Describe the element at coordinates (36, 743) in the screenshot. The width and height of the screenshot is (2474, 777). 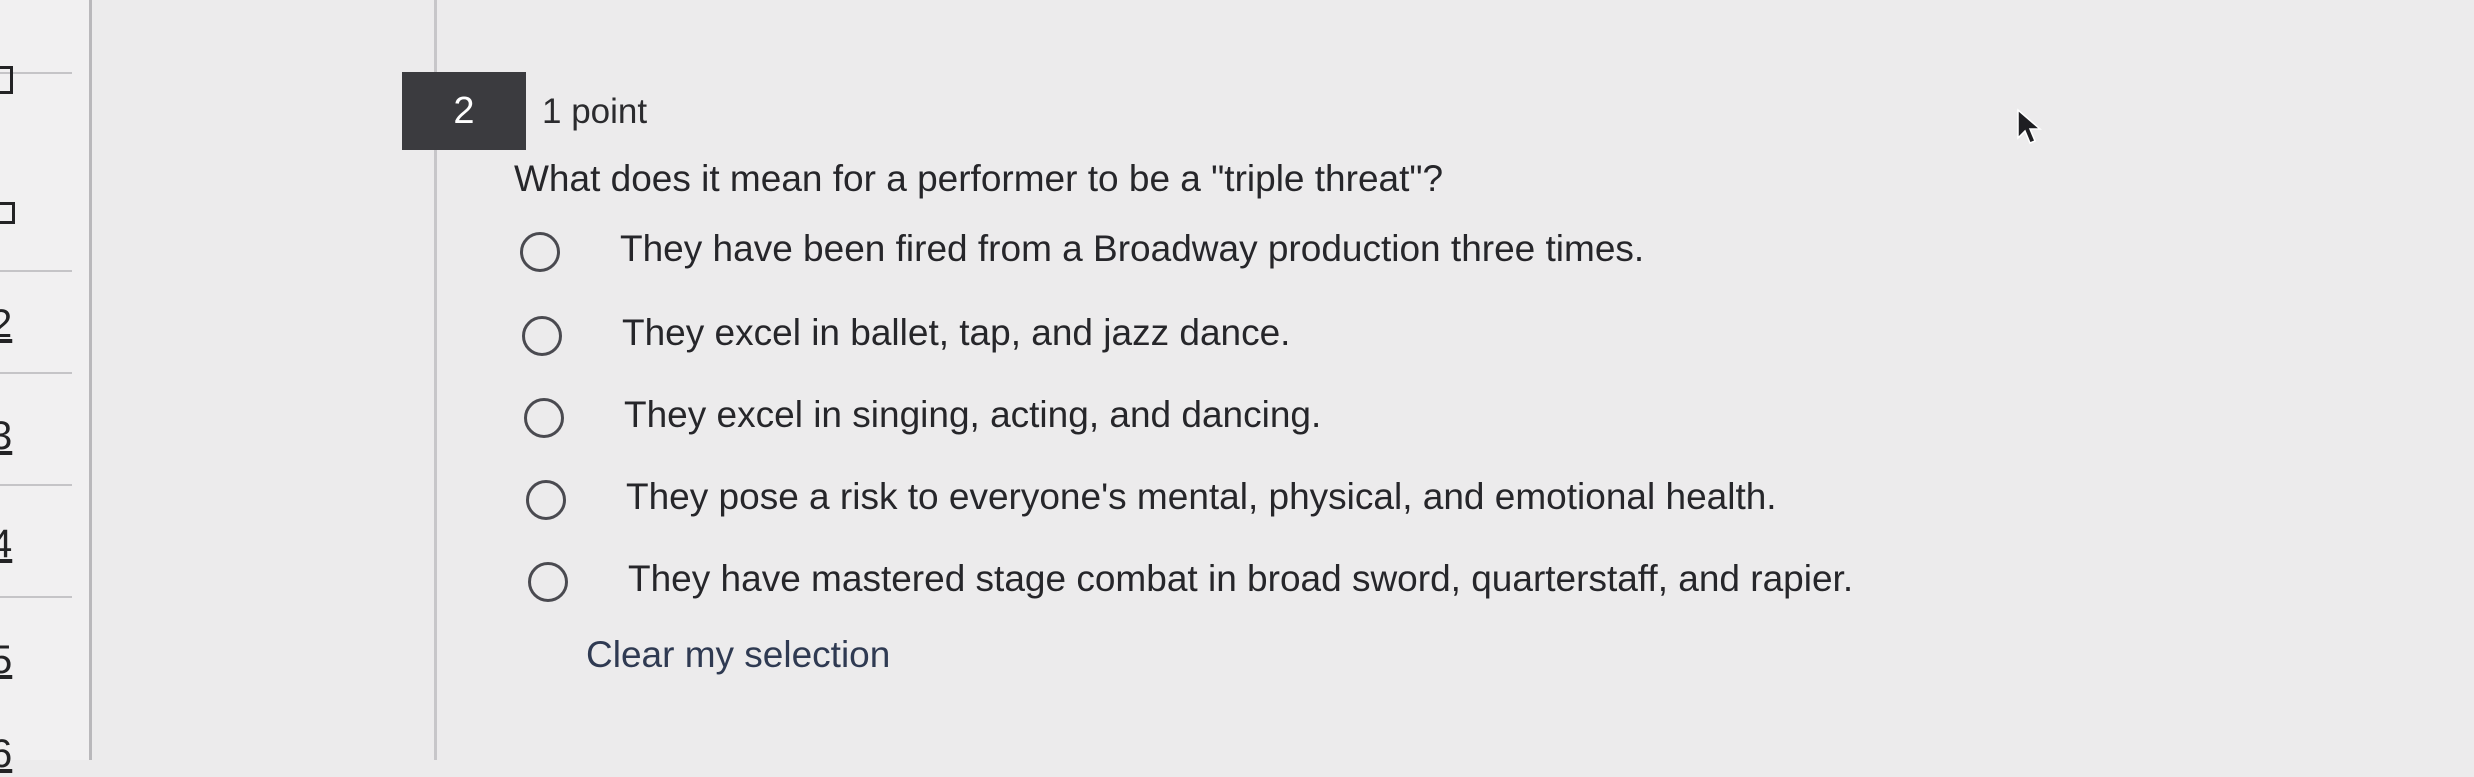
I see `nav-item-6: 6` at that location.